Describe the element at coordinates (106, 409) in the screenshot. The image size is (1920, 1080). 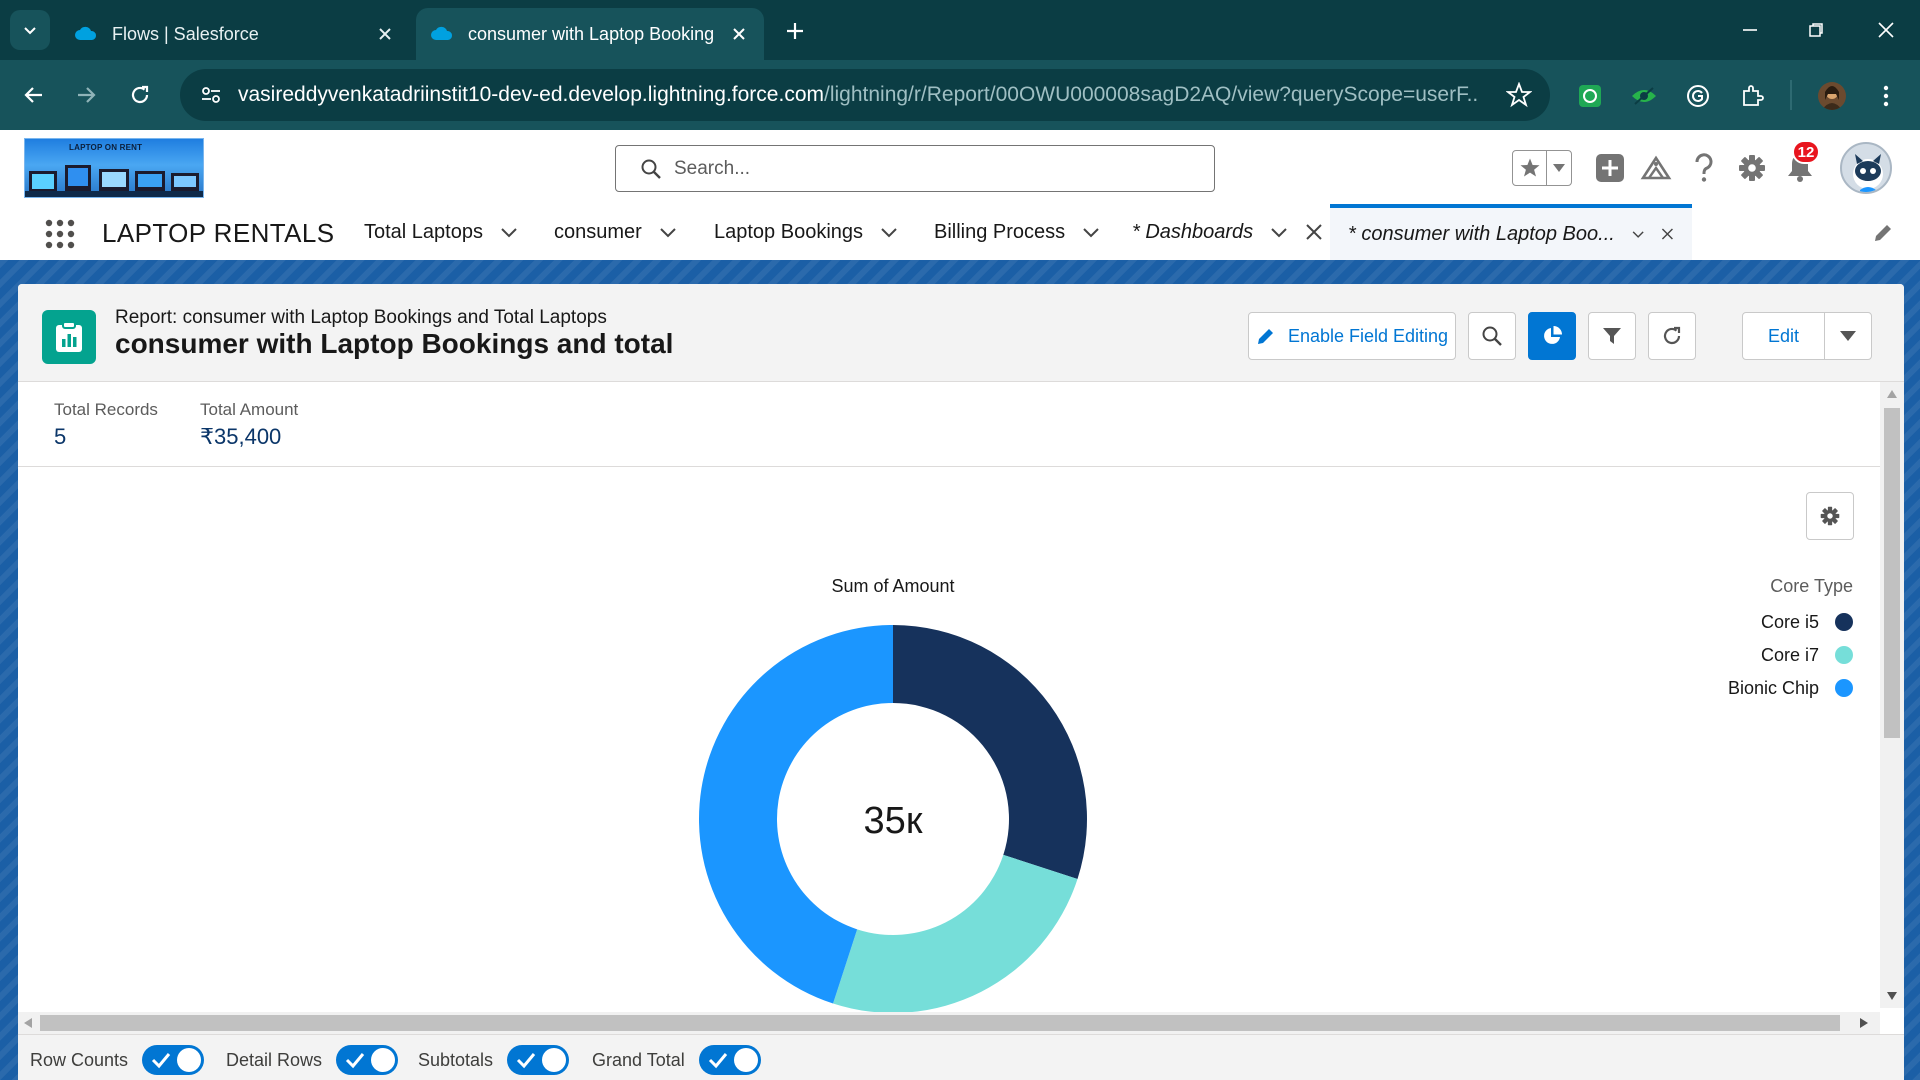
I see `total-records-label: Total Records` at that location.